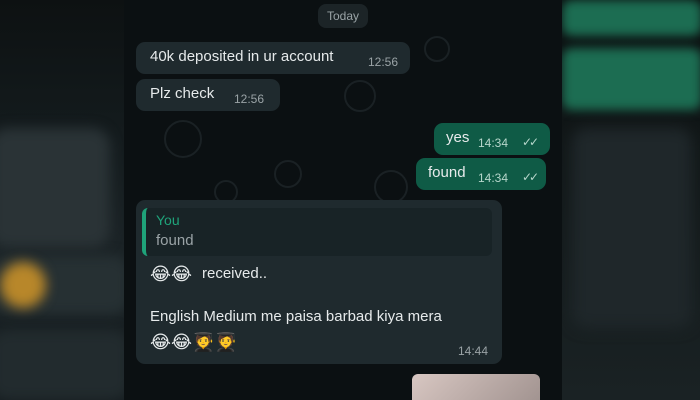  Describe the element at coordinates (171, 274) in the screenshot. I see `laughing-emoji-icon: 😂😂` at that location.